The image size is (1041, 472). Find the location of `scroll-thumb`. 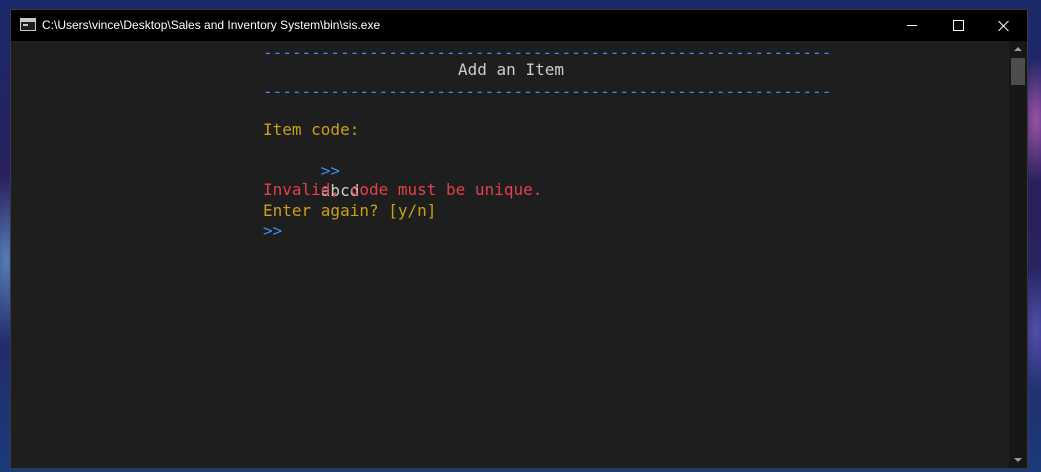

scroll-thumb is located at coordinates (1018, 71).